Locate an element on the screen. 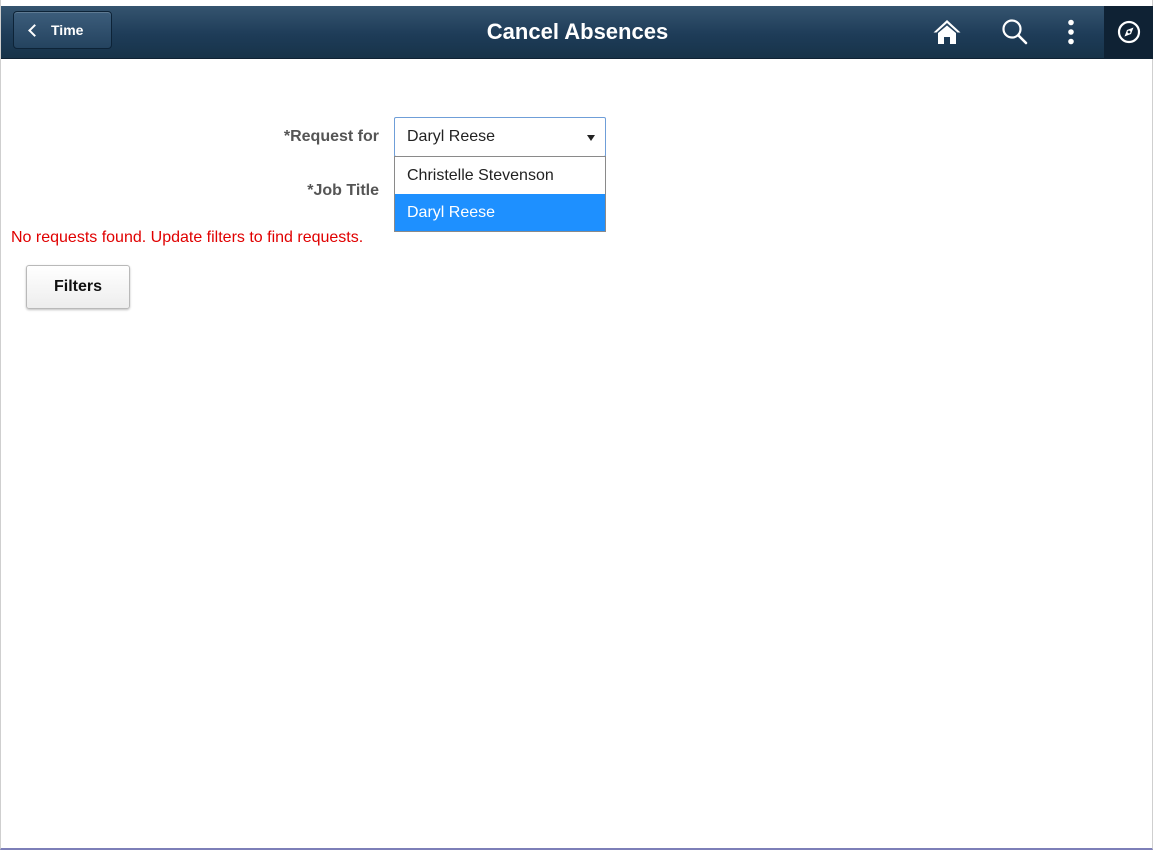 The height and width of the screenshot is (850, 1153). home-button is located at coordinates (947, 32).